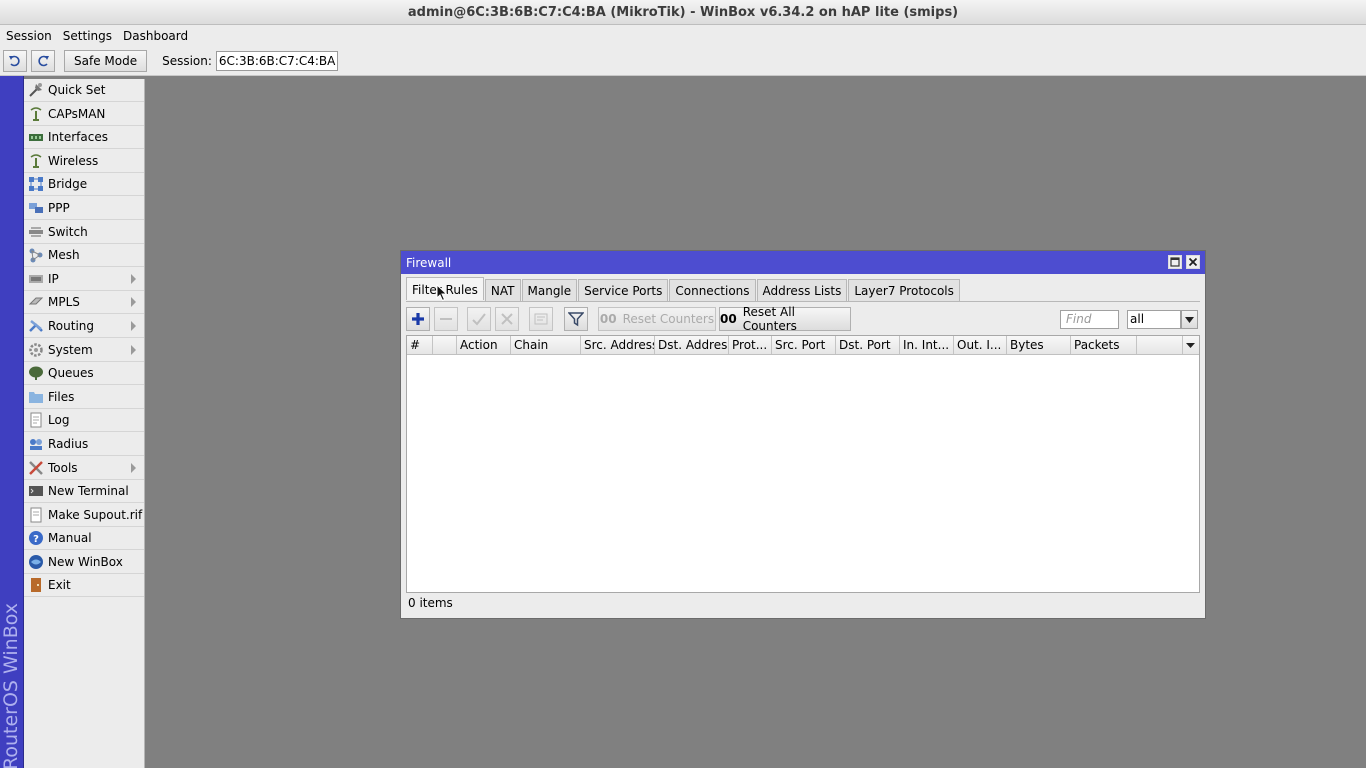 This screenshot has width=1366, height=768. What do you see at coordinates (43, 61) in the screenshot?
I see `redo-button` at bounding box center [43, 61].